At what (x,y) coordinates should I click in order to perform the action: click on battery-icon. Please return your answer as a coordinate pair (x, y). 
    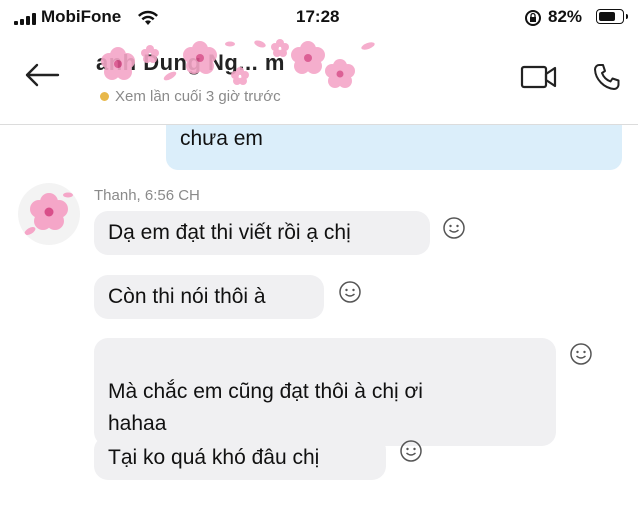
    Looking at the image, I should click on (612, 16).